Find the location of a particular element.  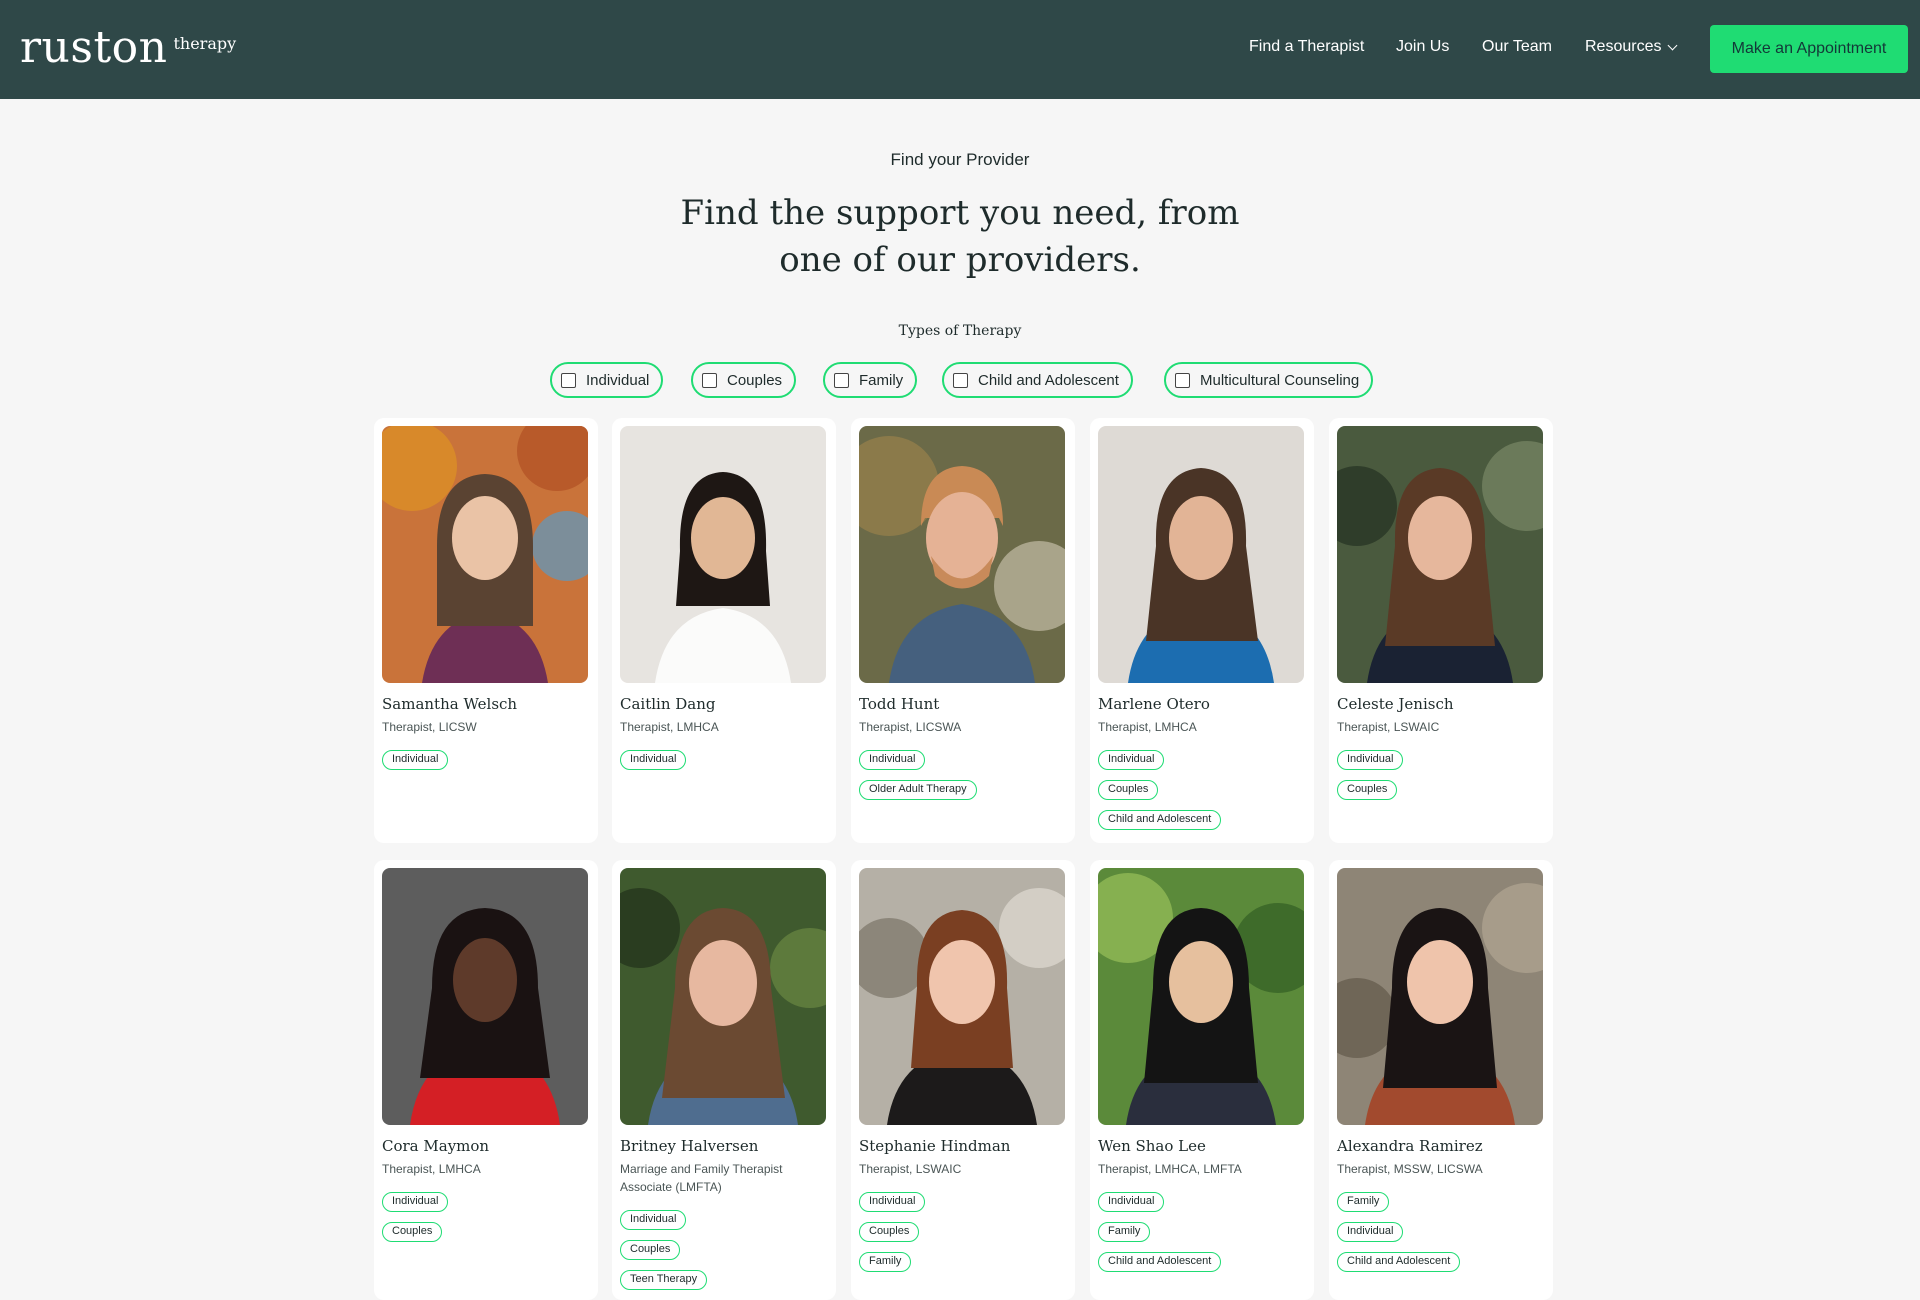

filter-multicultural: Multicultural Counseling is located at coordinates (1269, 380).